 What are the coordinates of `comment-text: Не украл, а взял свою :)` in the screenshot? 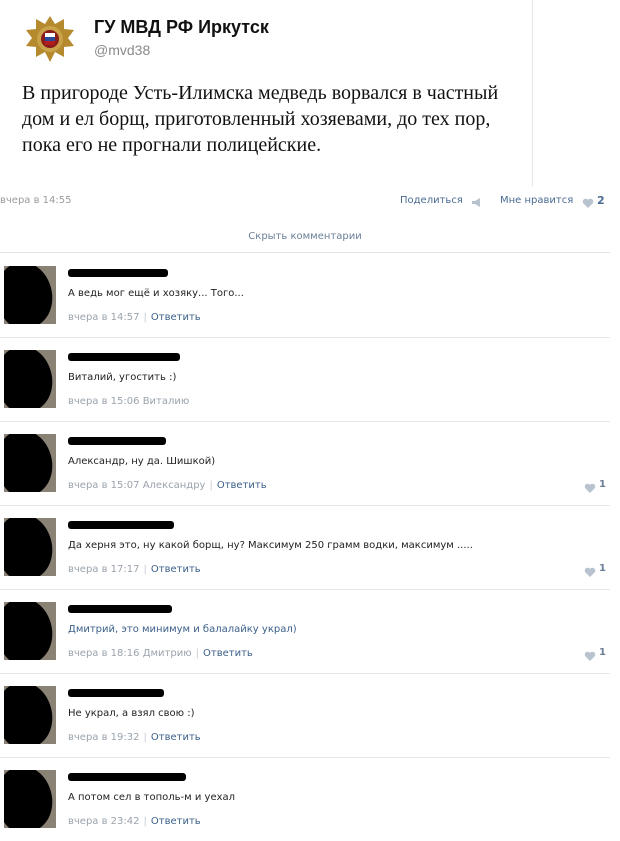 It's located at (131, 713).